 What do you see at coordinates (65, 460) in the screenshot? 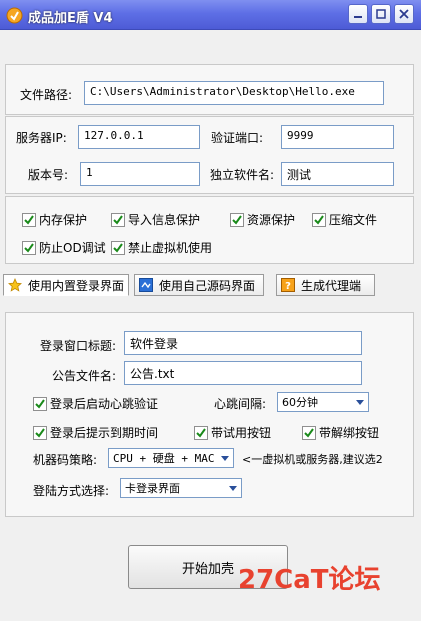
I see `machine-code-label: 机器码策略:` at bounding box center [65, 460].